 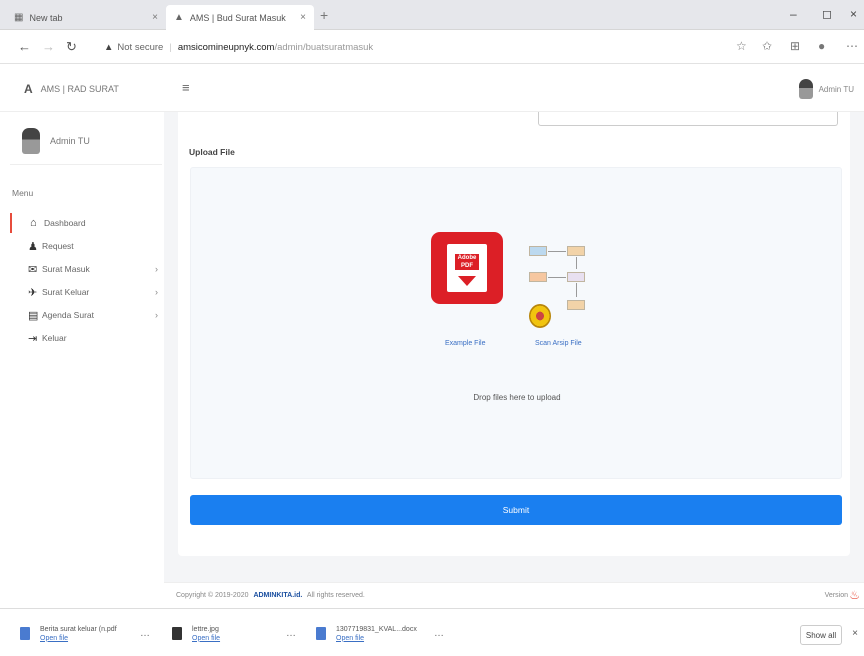 What do you see at coordinates (854, 595) in the screenshot?
I see `flame-icon: ♨` at bounding box center [854, 595].